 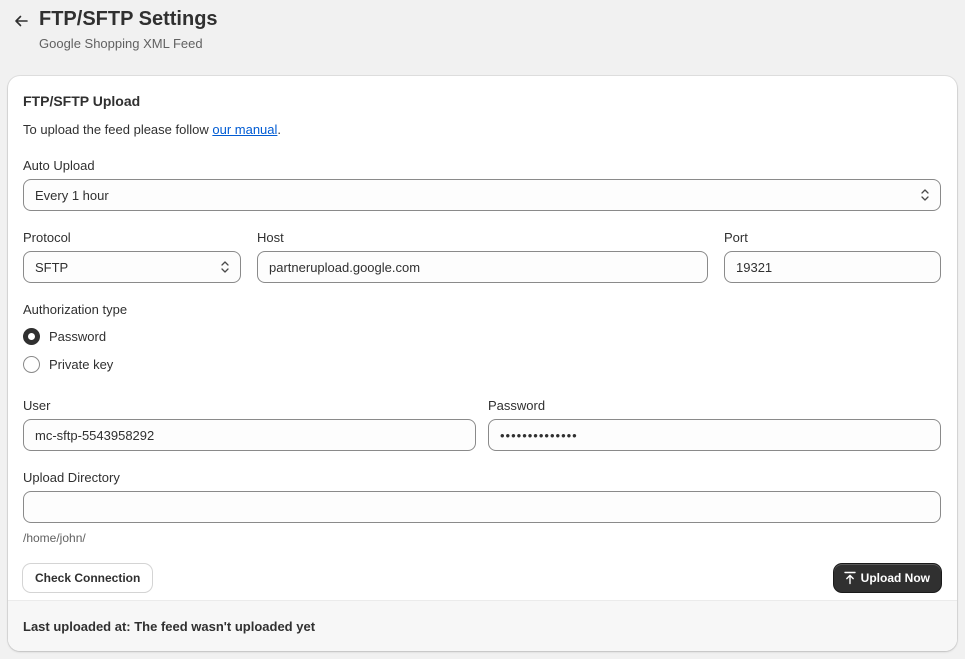 I want to click on auto-upload-select: Every 1 hour, so click(x=482, y=195).